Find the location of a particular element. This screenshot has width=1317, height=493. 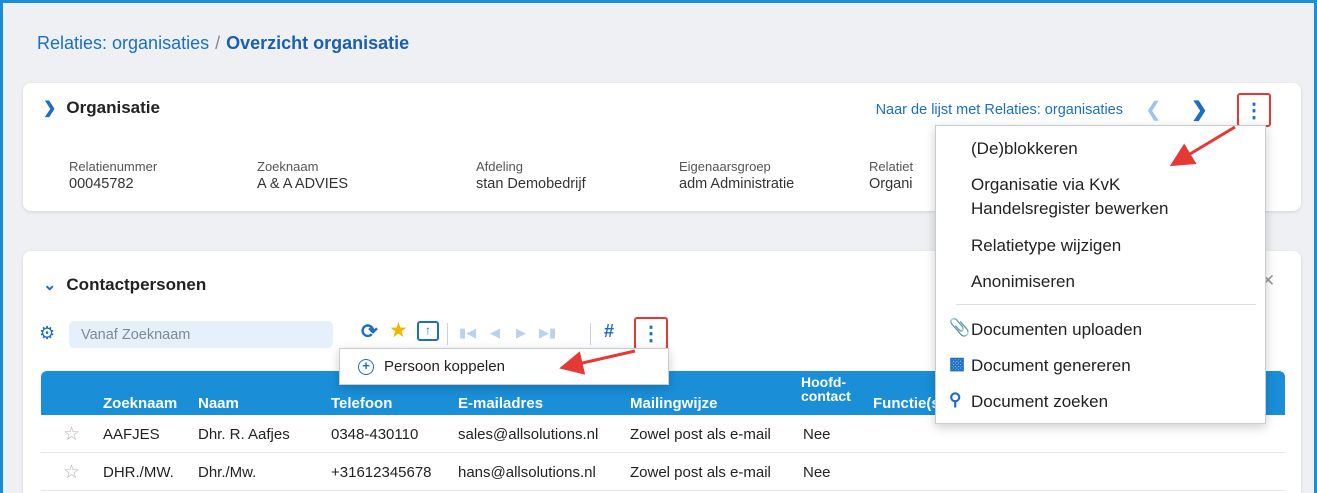

organisatie-header: ❯ Organisatie is located at coordinates (101, 108).